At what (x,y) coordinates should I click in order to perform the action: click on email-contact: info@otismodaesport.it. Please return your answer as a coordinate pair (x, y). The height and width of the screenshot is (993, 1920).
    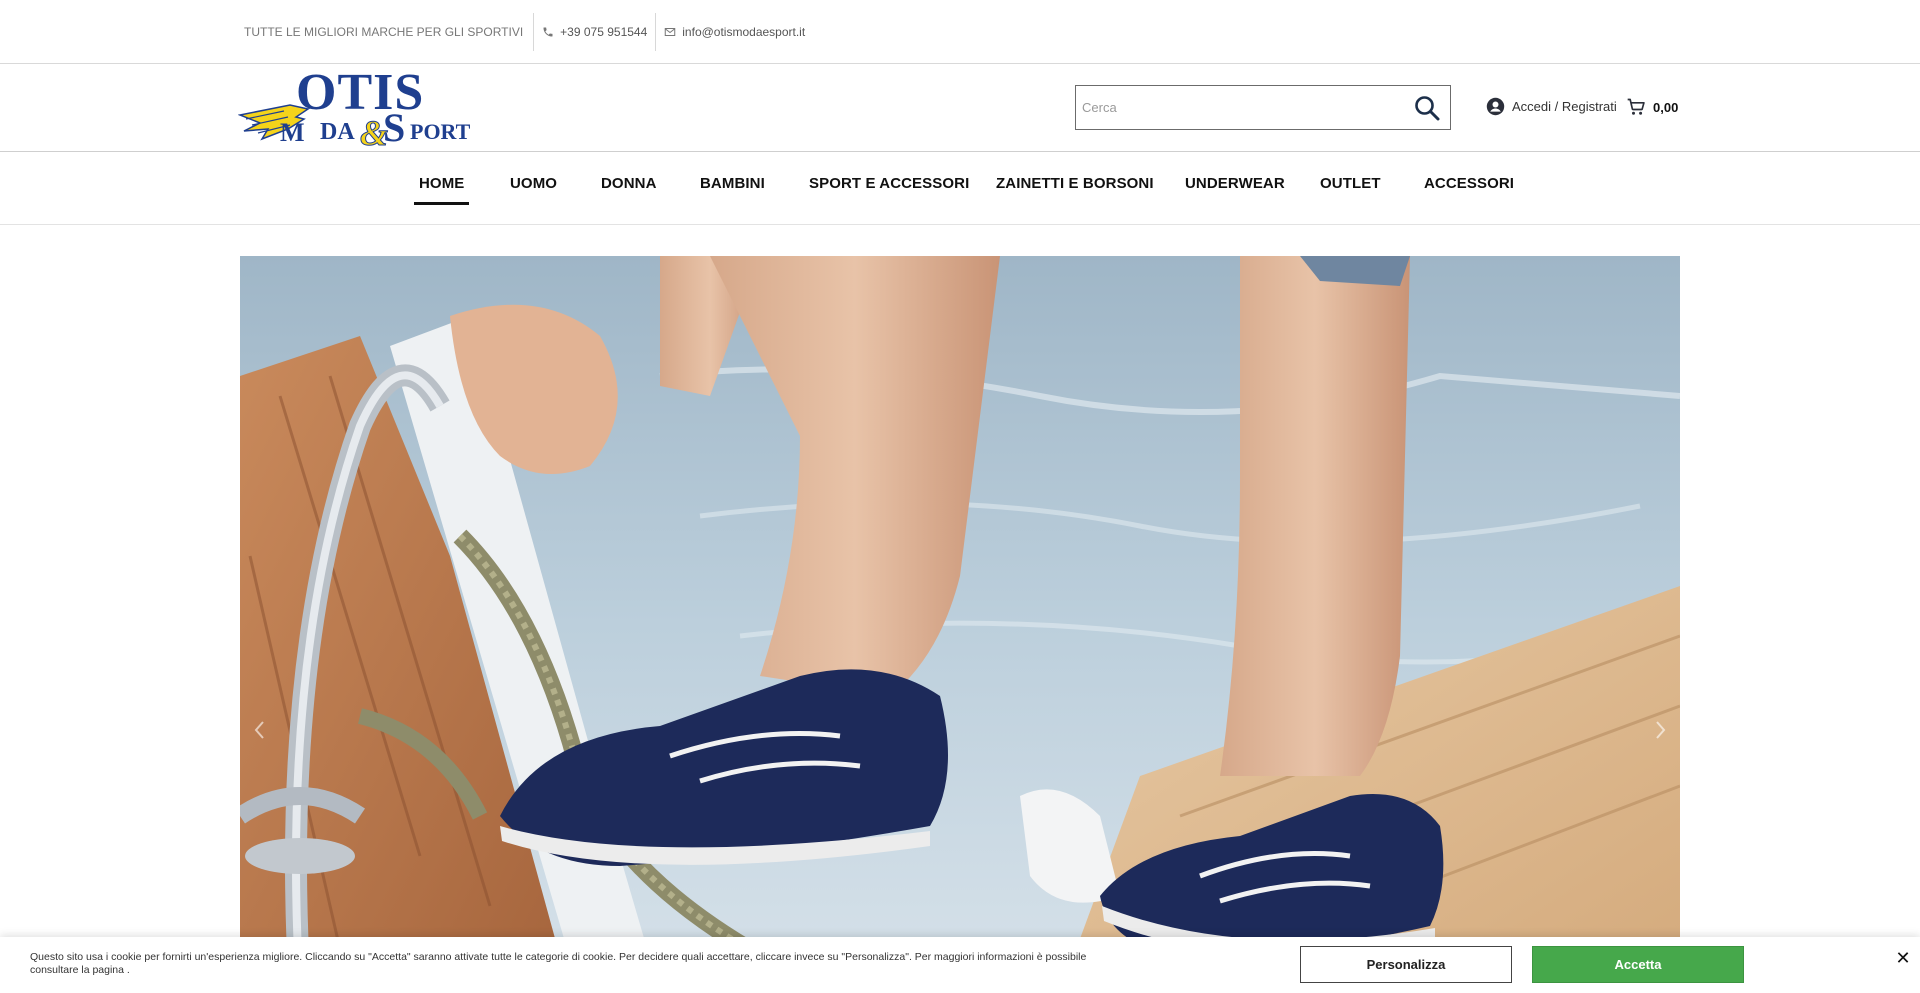
    Looking at the image, I should click on (734, 32).